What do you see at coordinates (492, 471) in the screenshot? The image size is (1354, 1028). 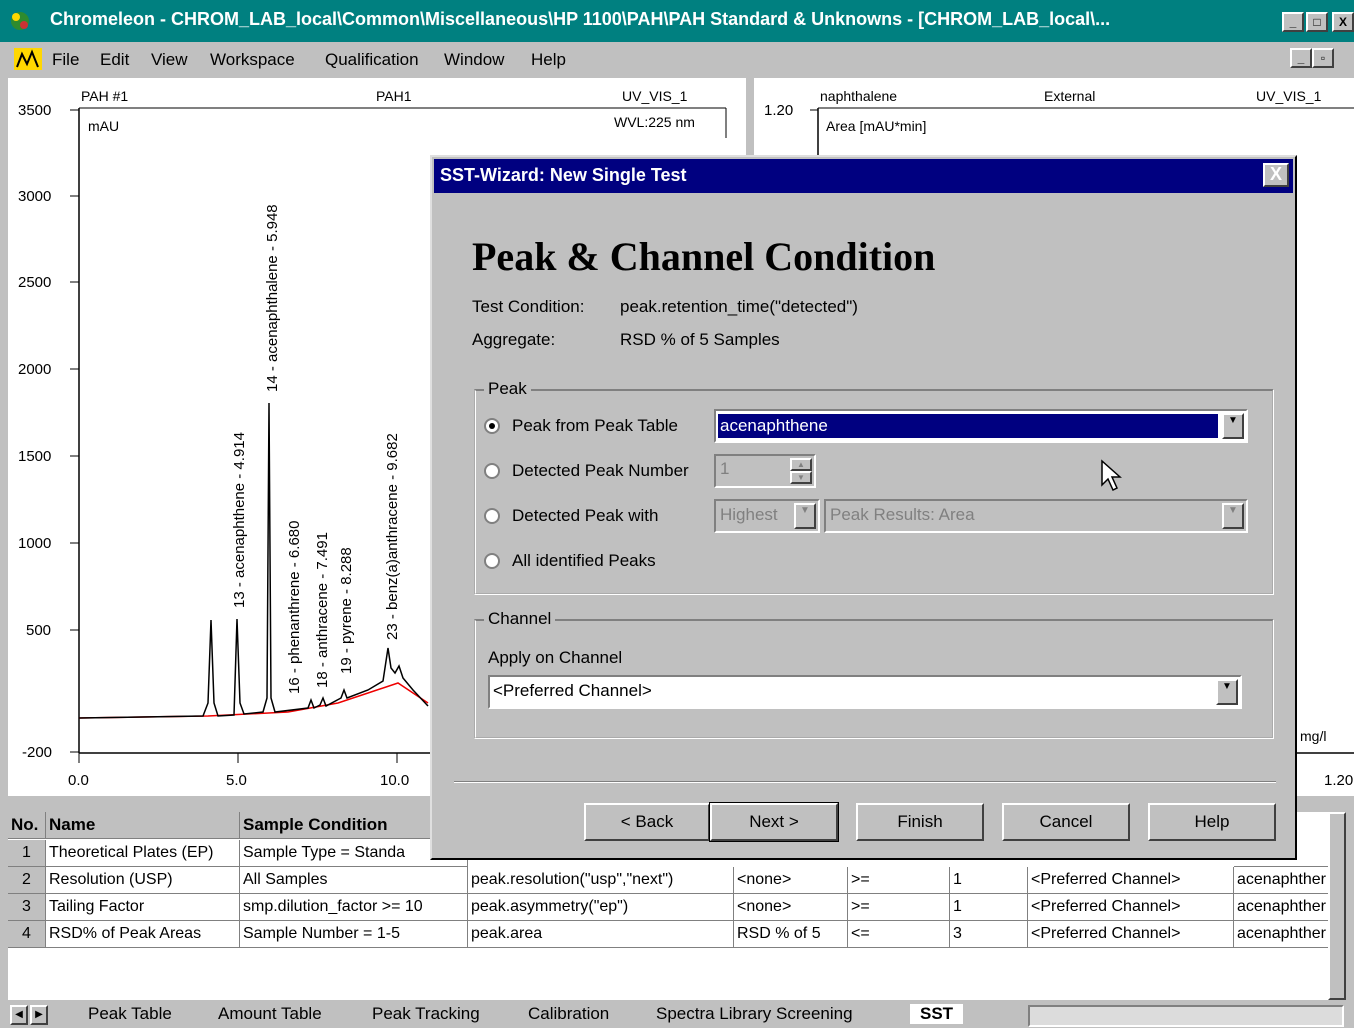 I see `detected-peak-number-radio` at bounding box center [492, 471].